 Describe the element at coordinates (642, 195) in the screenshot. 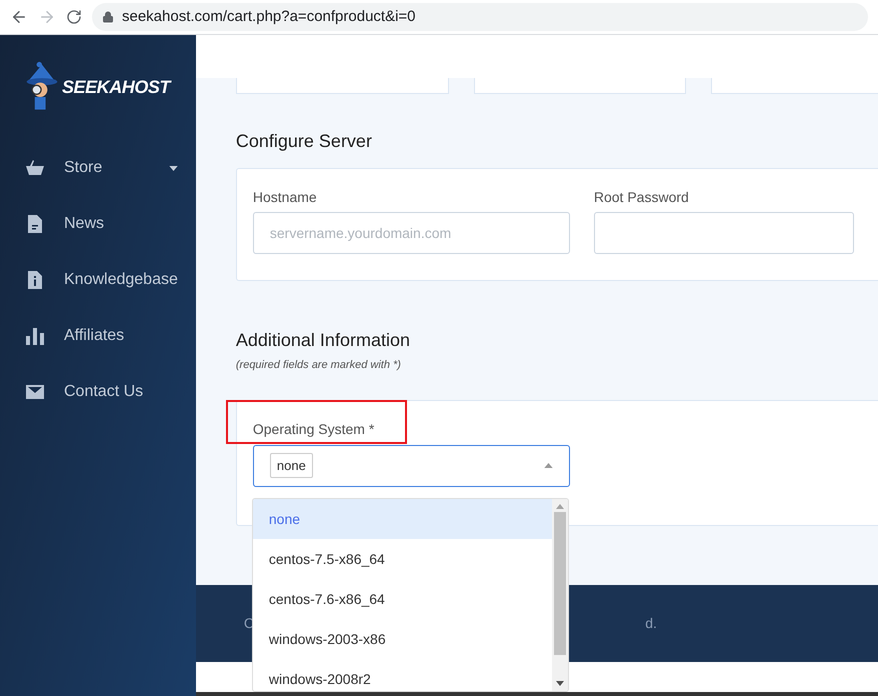

I see `field-label: Root Password` at that location.